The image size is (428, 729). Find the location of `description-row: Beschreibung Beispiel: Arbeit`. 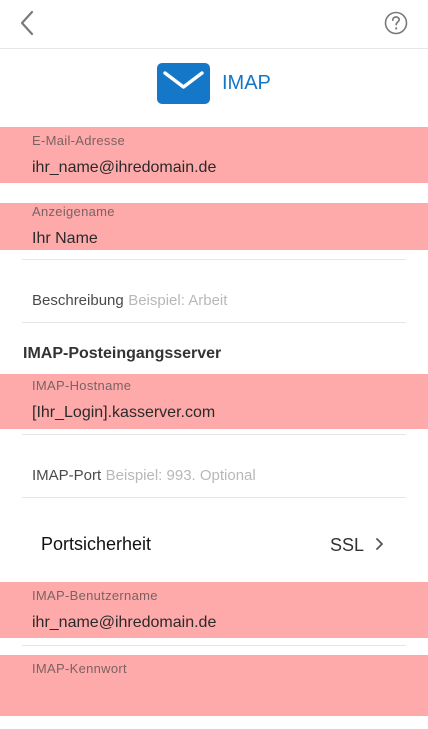

description-row: Beschreibung Beispiel: Arbeit is located at coordinates (129, 301).